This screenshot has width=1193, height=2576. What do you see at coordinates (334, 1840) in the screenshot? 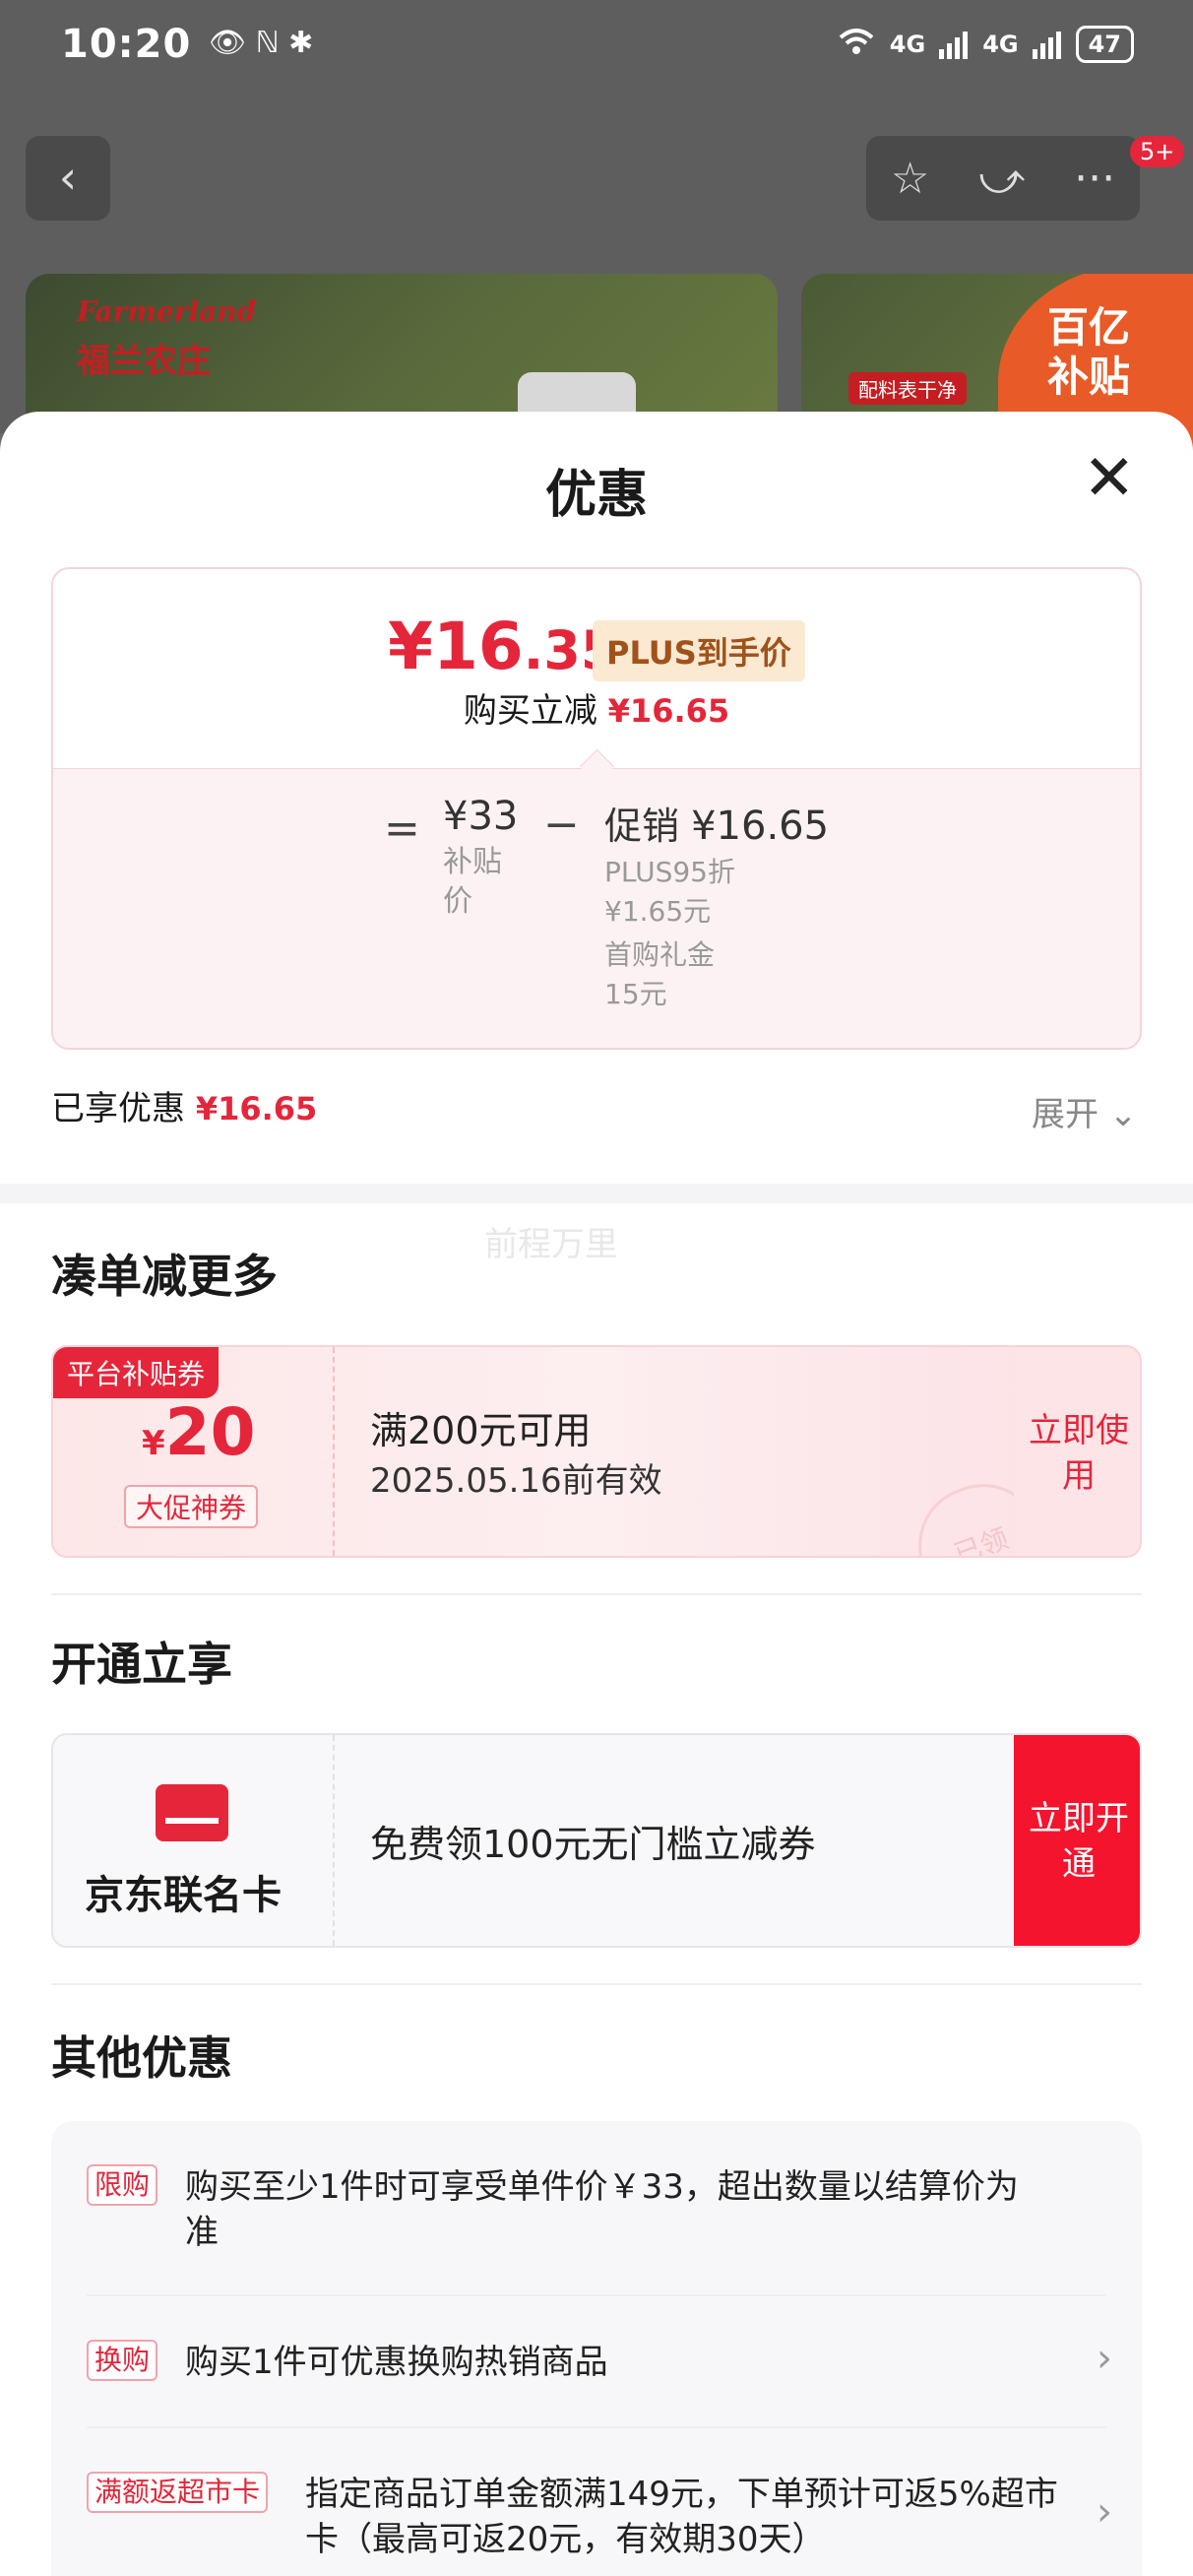
I see `card-divider` at bounding box center [334, 1840].